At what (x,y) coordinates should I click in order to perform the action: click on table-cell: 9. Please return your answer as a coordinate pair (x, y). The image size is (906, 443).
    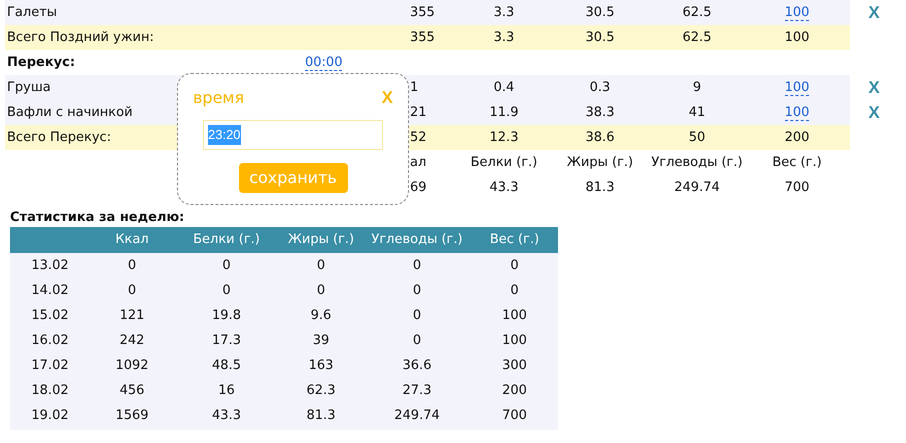
    Looking at the image, I should click on (697, 87).